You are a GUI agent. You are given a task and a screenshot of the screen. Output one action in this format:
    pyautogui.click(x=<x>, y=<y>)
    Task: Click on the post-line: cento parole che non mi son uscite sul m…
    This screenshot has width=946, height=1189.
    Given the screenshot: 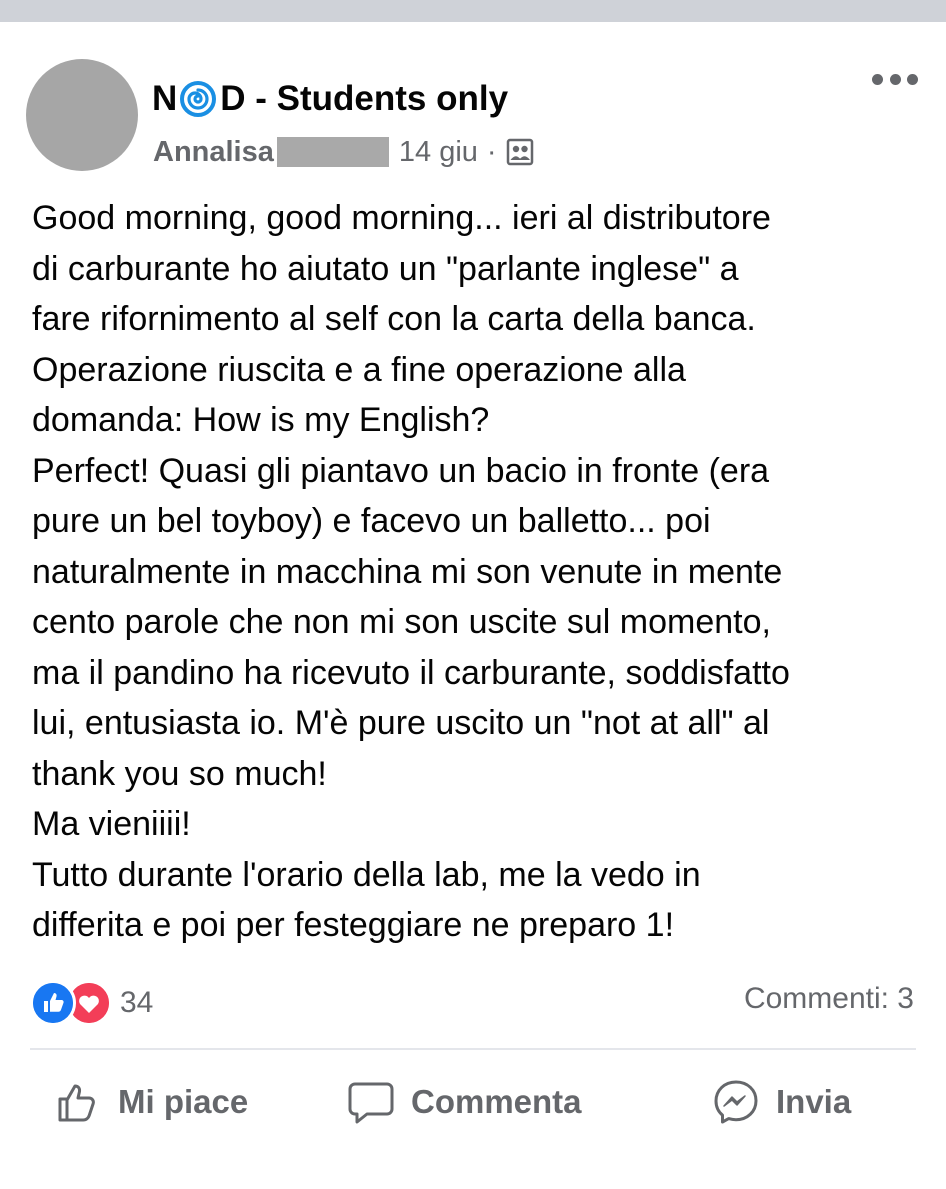 What is the action you would take?
    pyautogui.click(x=401, y=622)
    